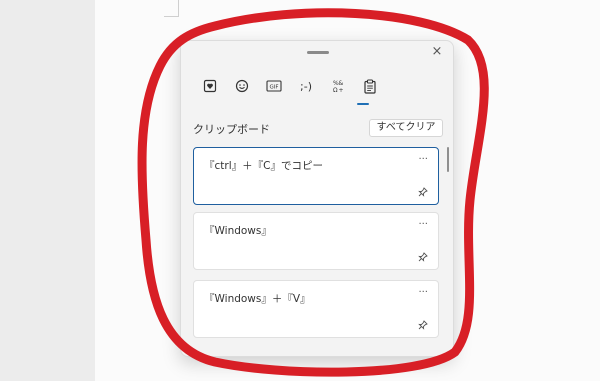 The width and height of the screenshot is (600, 381). What do you see at coordinates (335, 90) in the screenshot?
I see `svg-text: Ω` at bounding box center [335, 90].